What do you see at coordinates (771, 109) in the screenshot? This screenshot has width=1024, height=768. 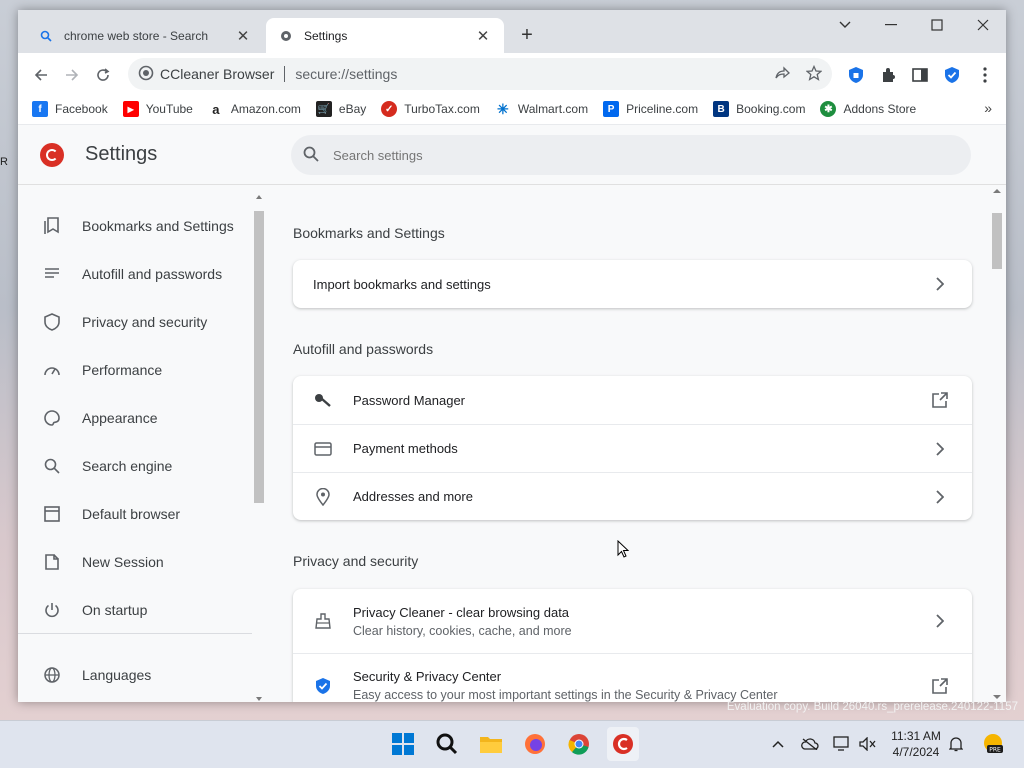 I see `bookmark-label: Booking.com` at bounding box center [771, 109].